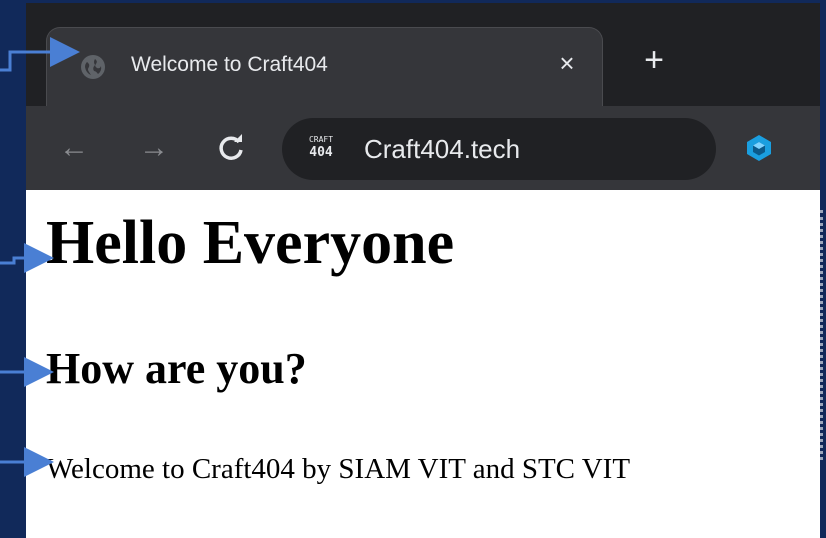  What do you see at coordinates (176, 368) in the screenshot?
I see `heading-how-are-you: How are you?` at bounding box center [176, 368].